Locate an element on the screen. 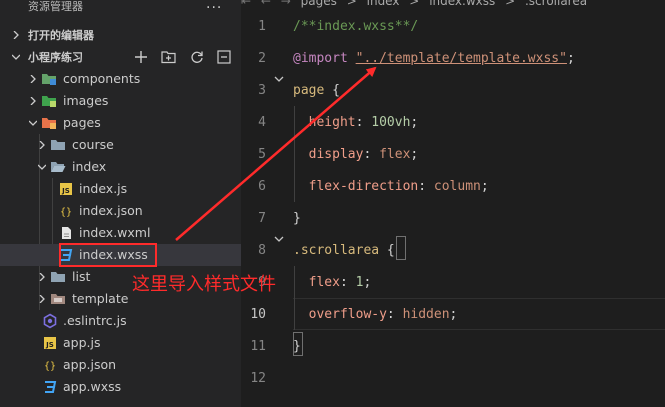  arrow-right-icon: → is located at coordinates (286, 4).